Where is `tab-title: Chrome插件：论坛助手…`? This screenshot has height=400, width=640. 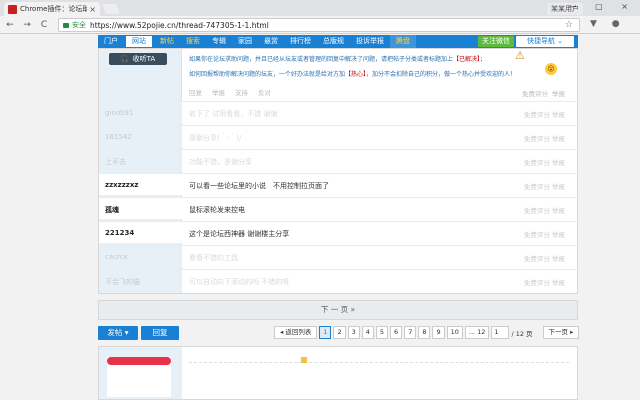
tab-title: Chrome插件：论坛助手… is located at coordinates (54, 9).